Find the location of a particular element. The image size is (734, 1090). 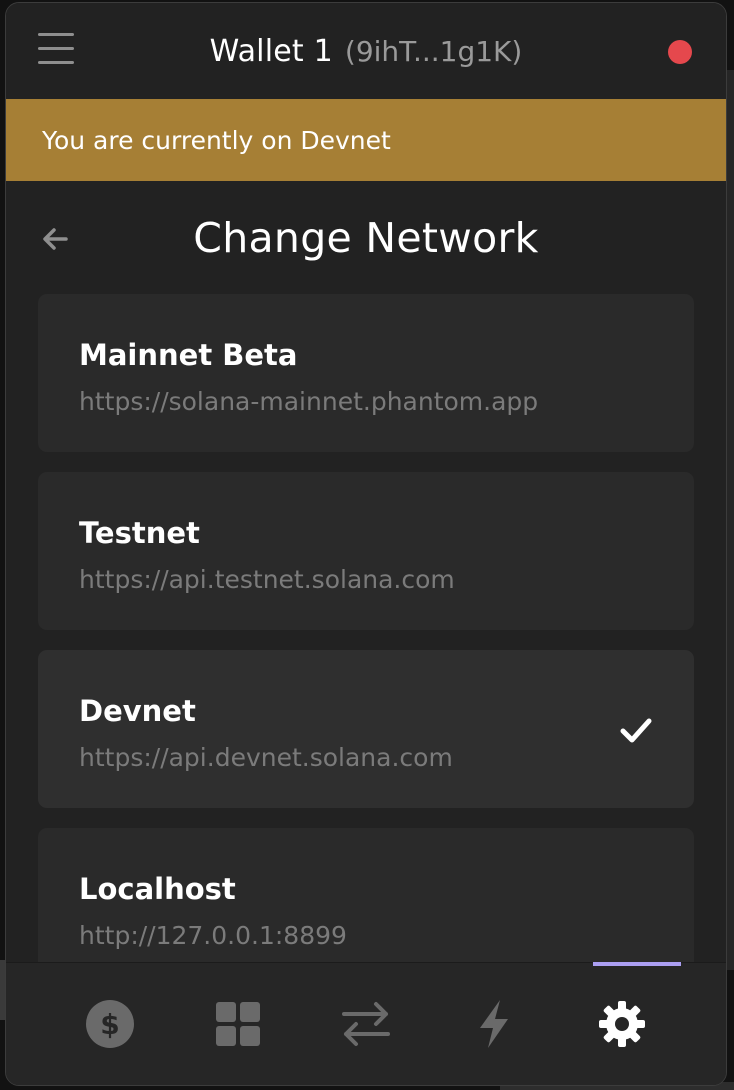

gear-icon is located at coordinates (622, 1024).